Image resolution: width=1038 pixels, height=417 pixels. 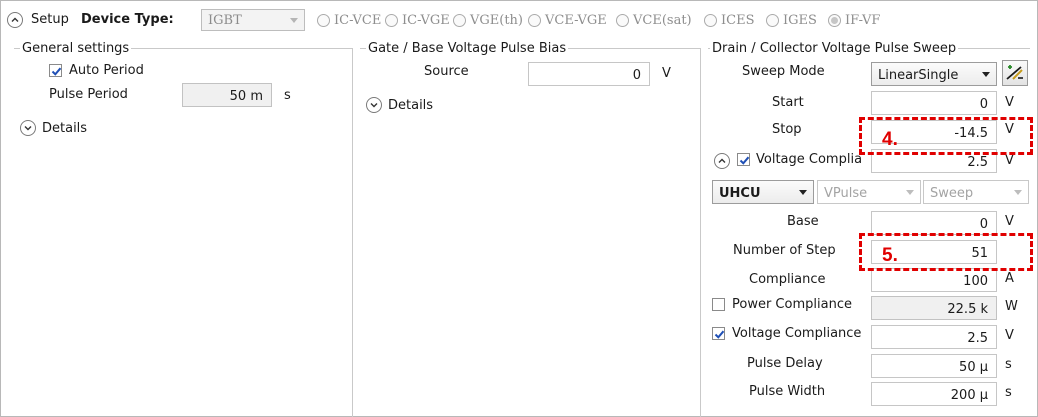 What do you see at coordinates (1009, 221) in the screenshot?
I see `base-unit: V` at bounding box center [1009, 221].